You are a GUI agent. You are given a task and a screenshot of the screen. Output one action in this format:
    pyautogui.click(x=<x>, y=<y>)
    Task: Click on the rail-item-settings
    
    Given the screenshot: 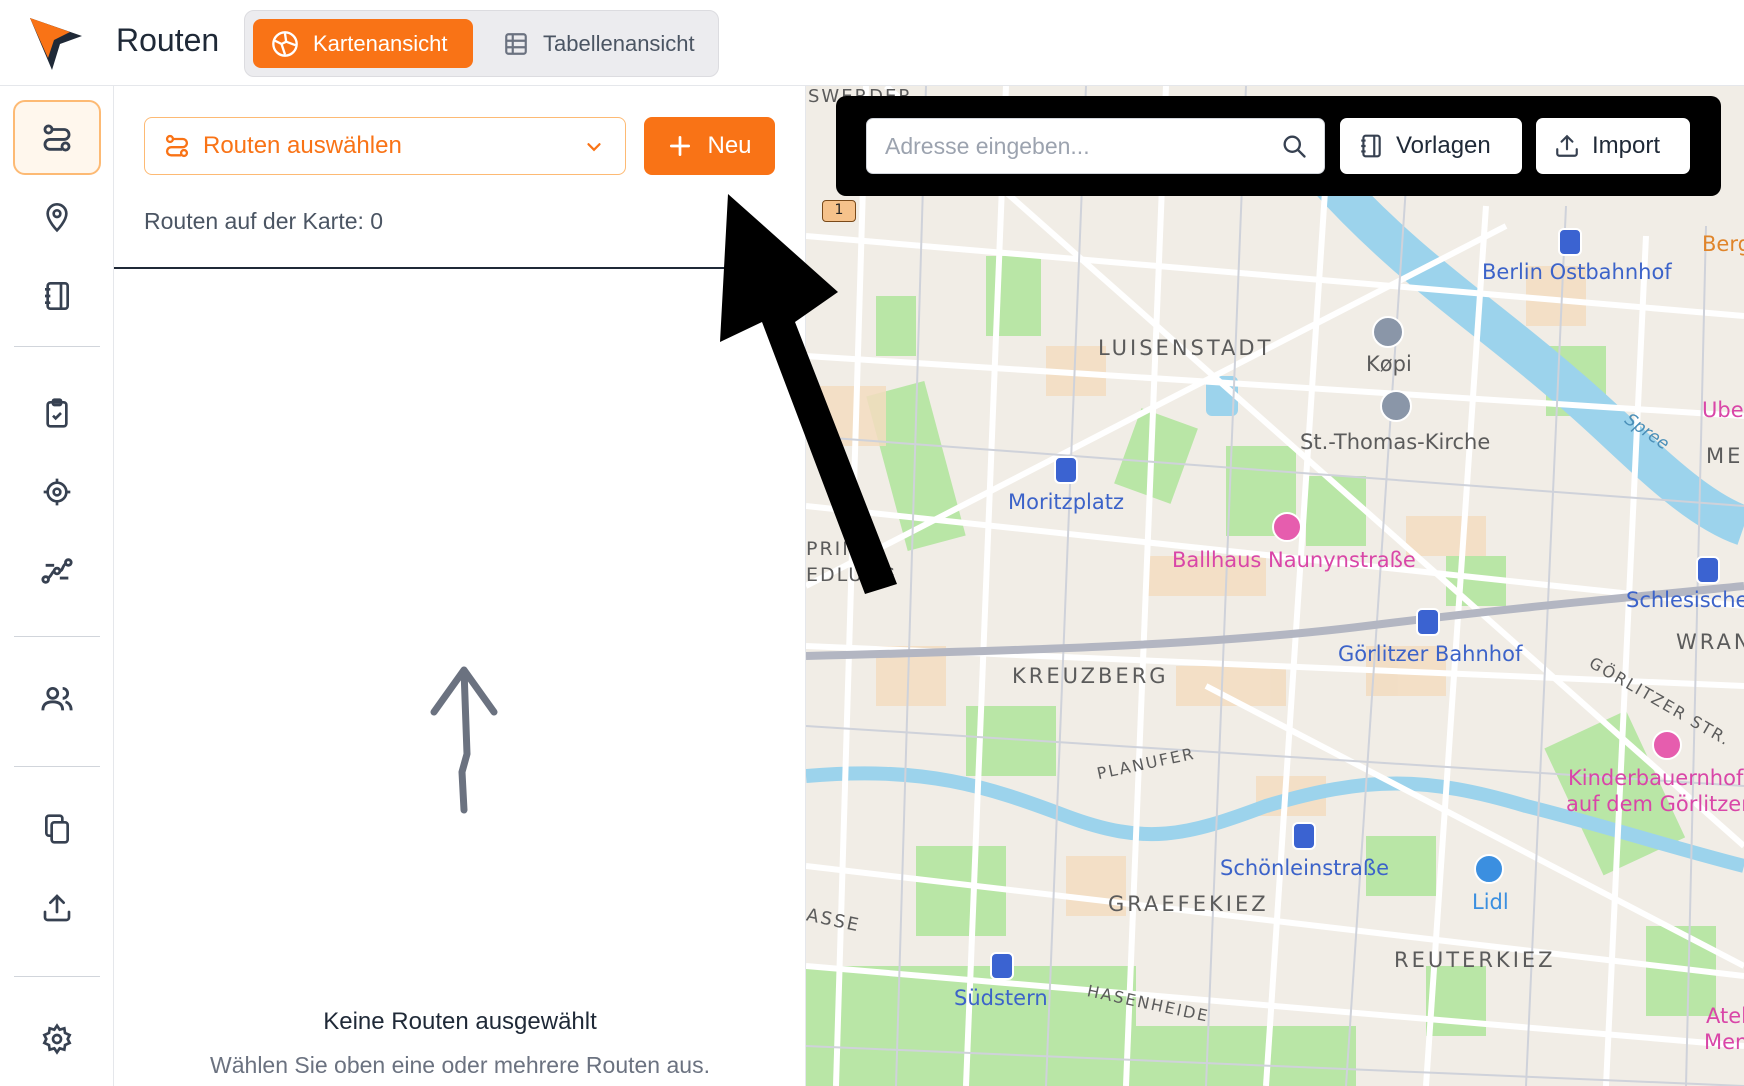 What is the action you would take?
    pyautogui.click(x=57, y=1038)
    